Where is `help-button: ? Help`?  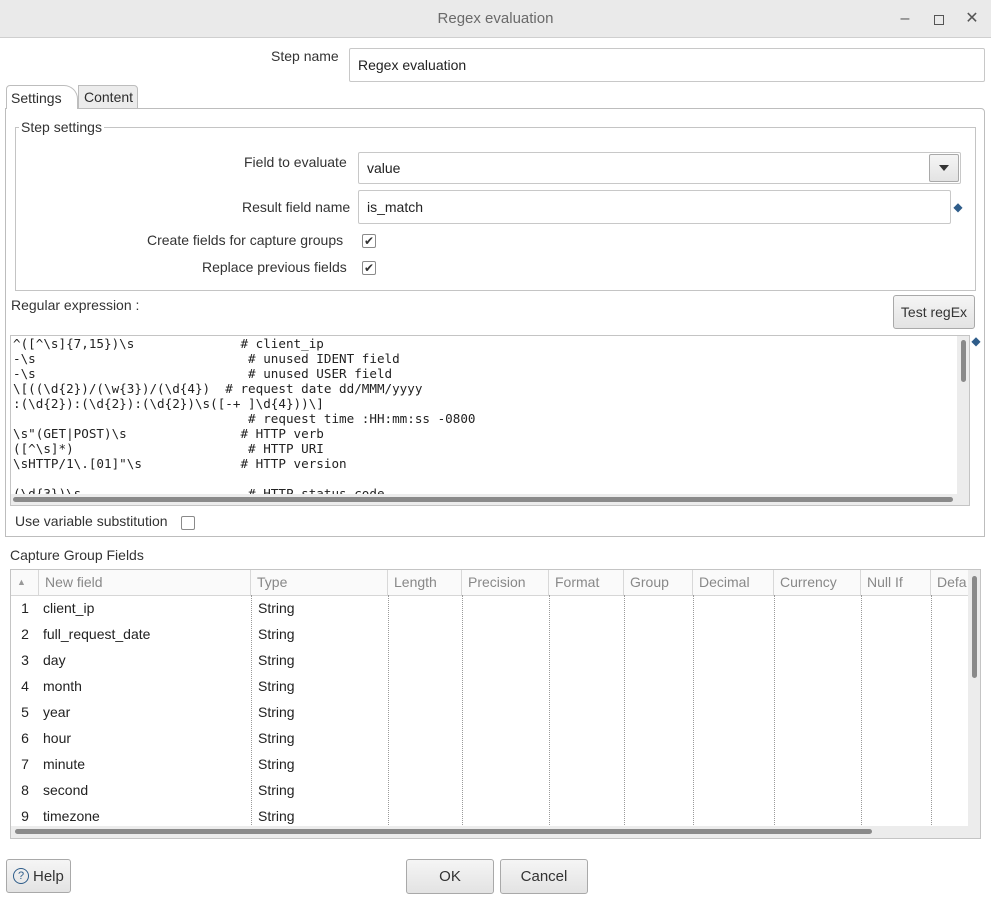
help-button: ? Help is located at coordinates (38, 876).